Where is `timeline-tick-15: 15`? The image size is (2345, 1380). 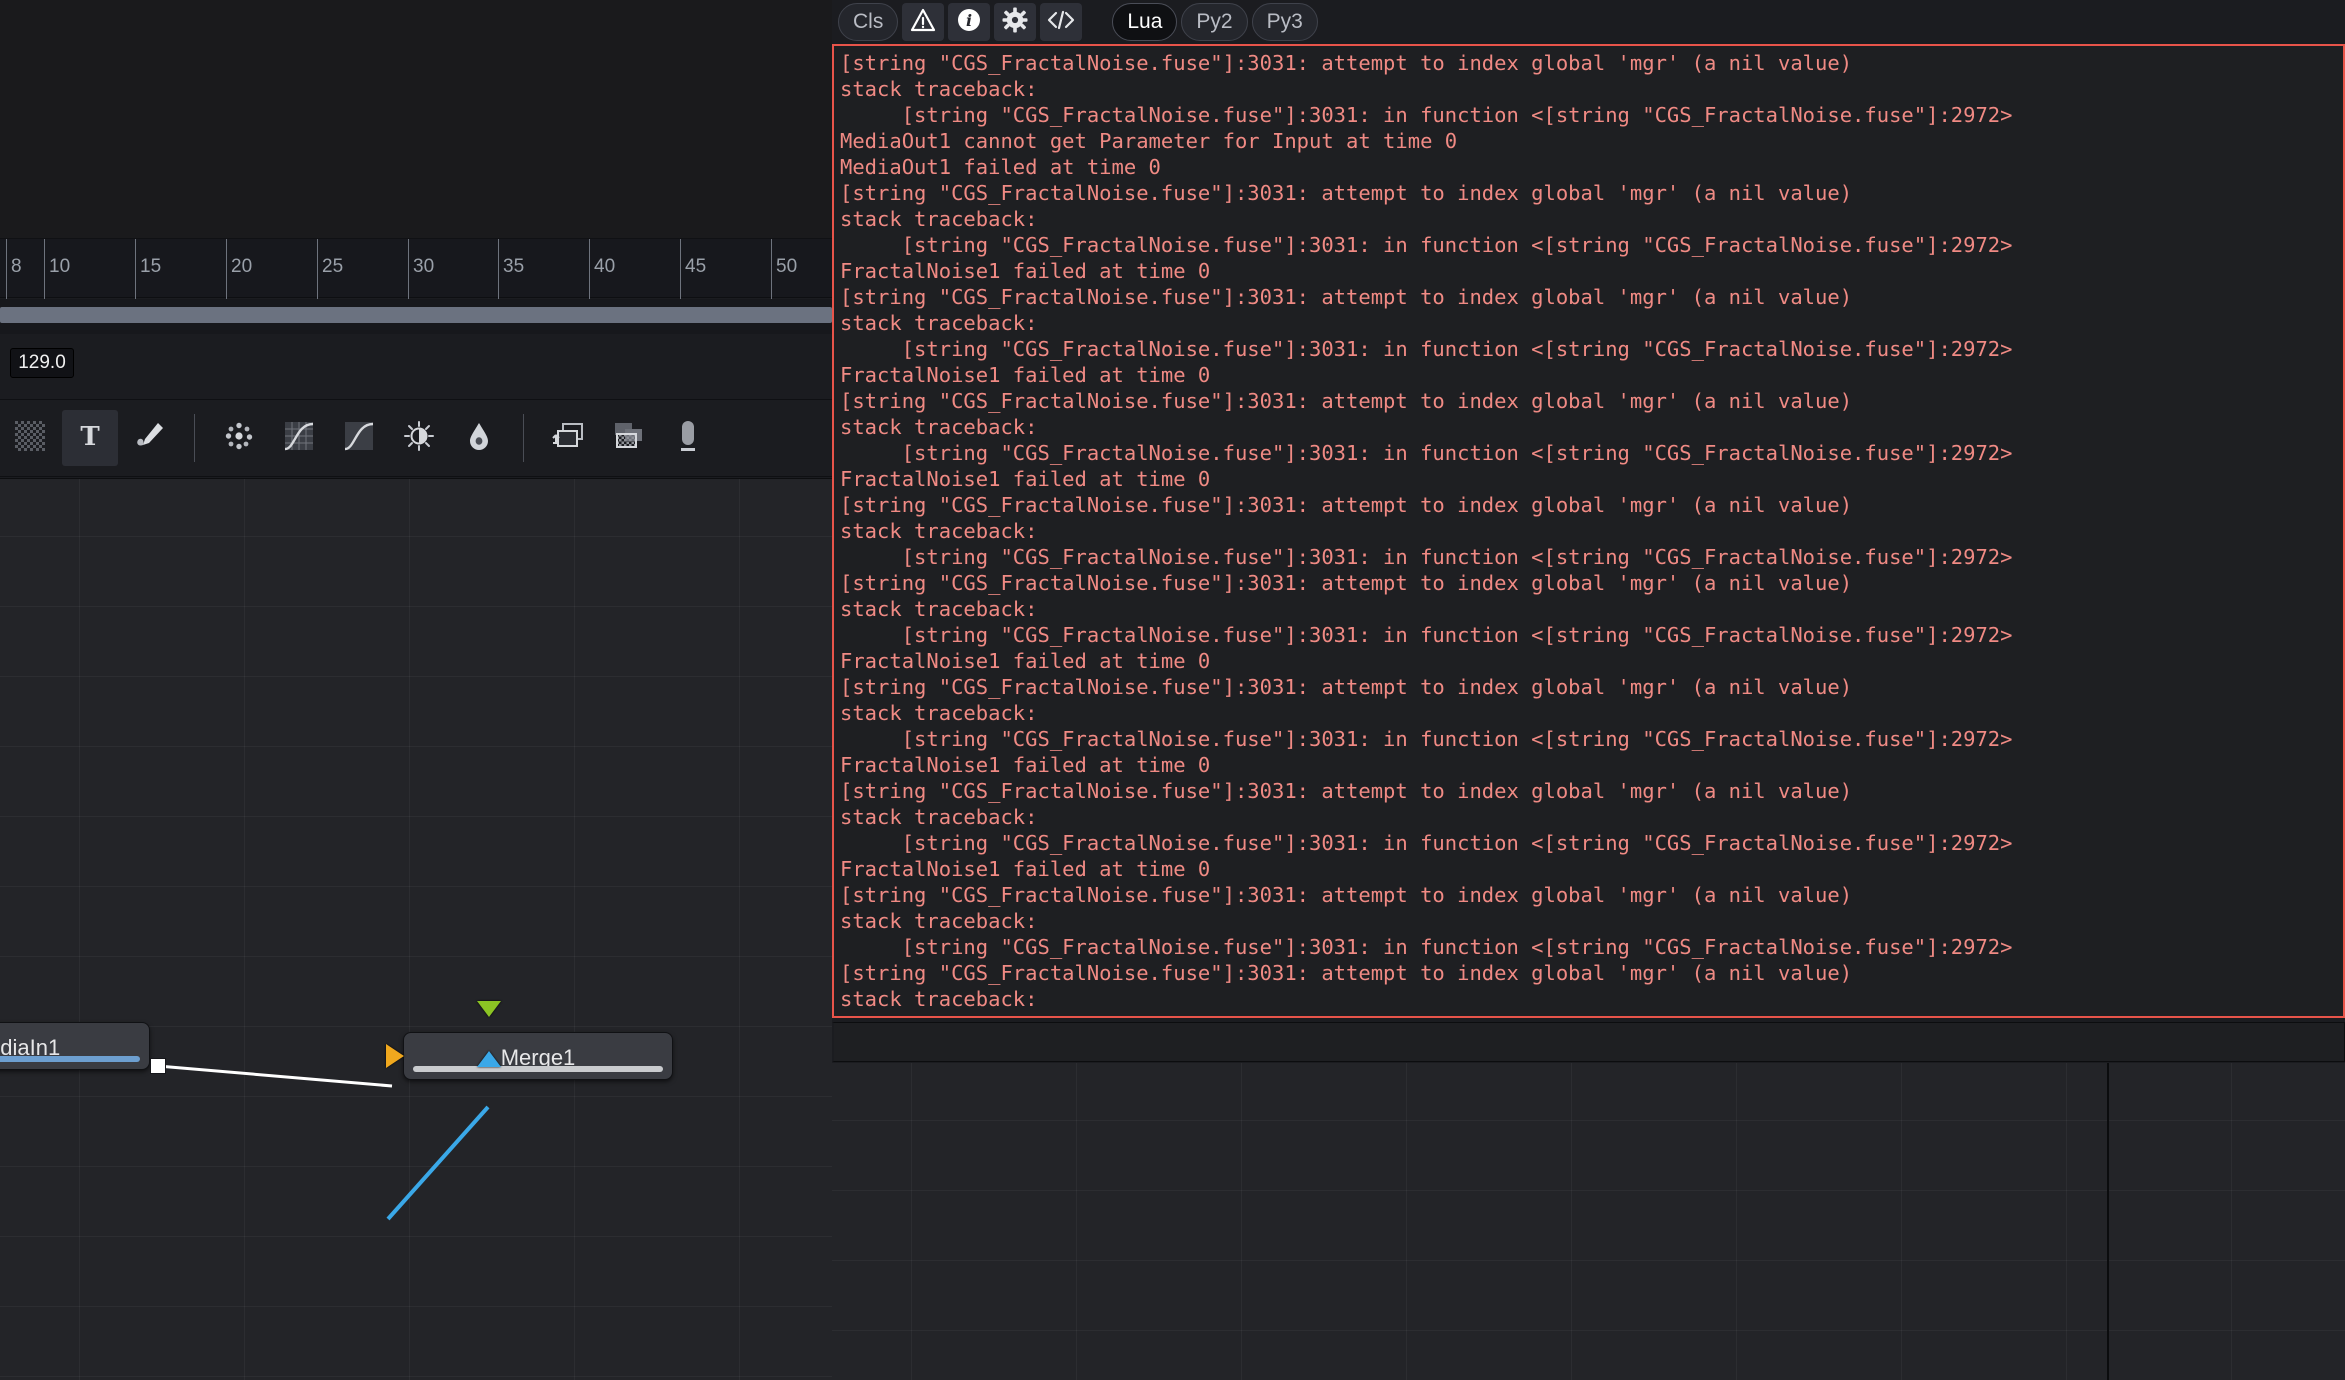 timeline-tick-15: 15 is located at coordinates (148, 269).